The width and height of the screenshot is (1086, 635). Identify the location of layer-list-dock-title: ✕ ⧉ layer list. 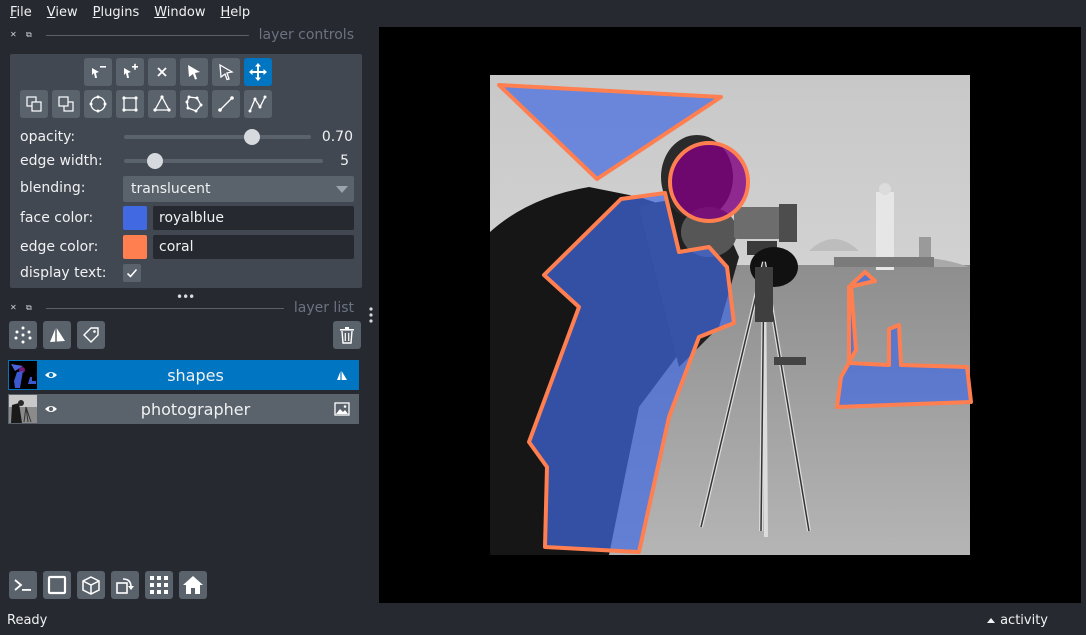
(182, 308).